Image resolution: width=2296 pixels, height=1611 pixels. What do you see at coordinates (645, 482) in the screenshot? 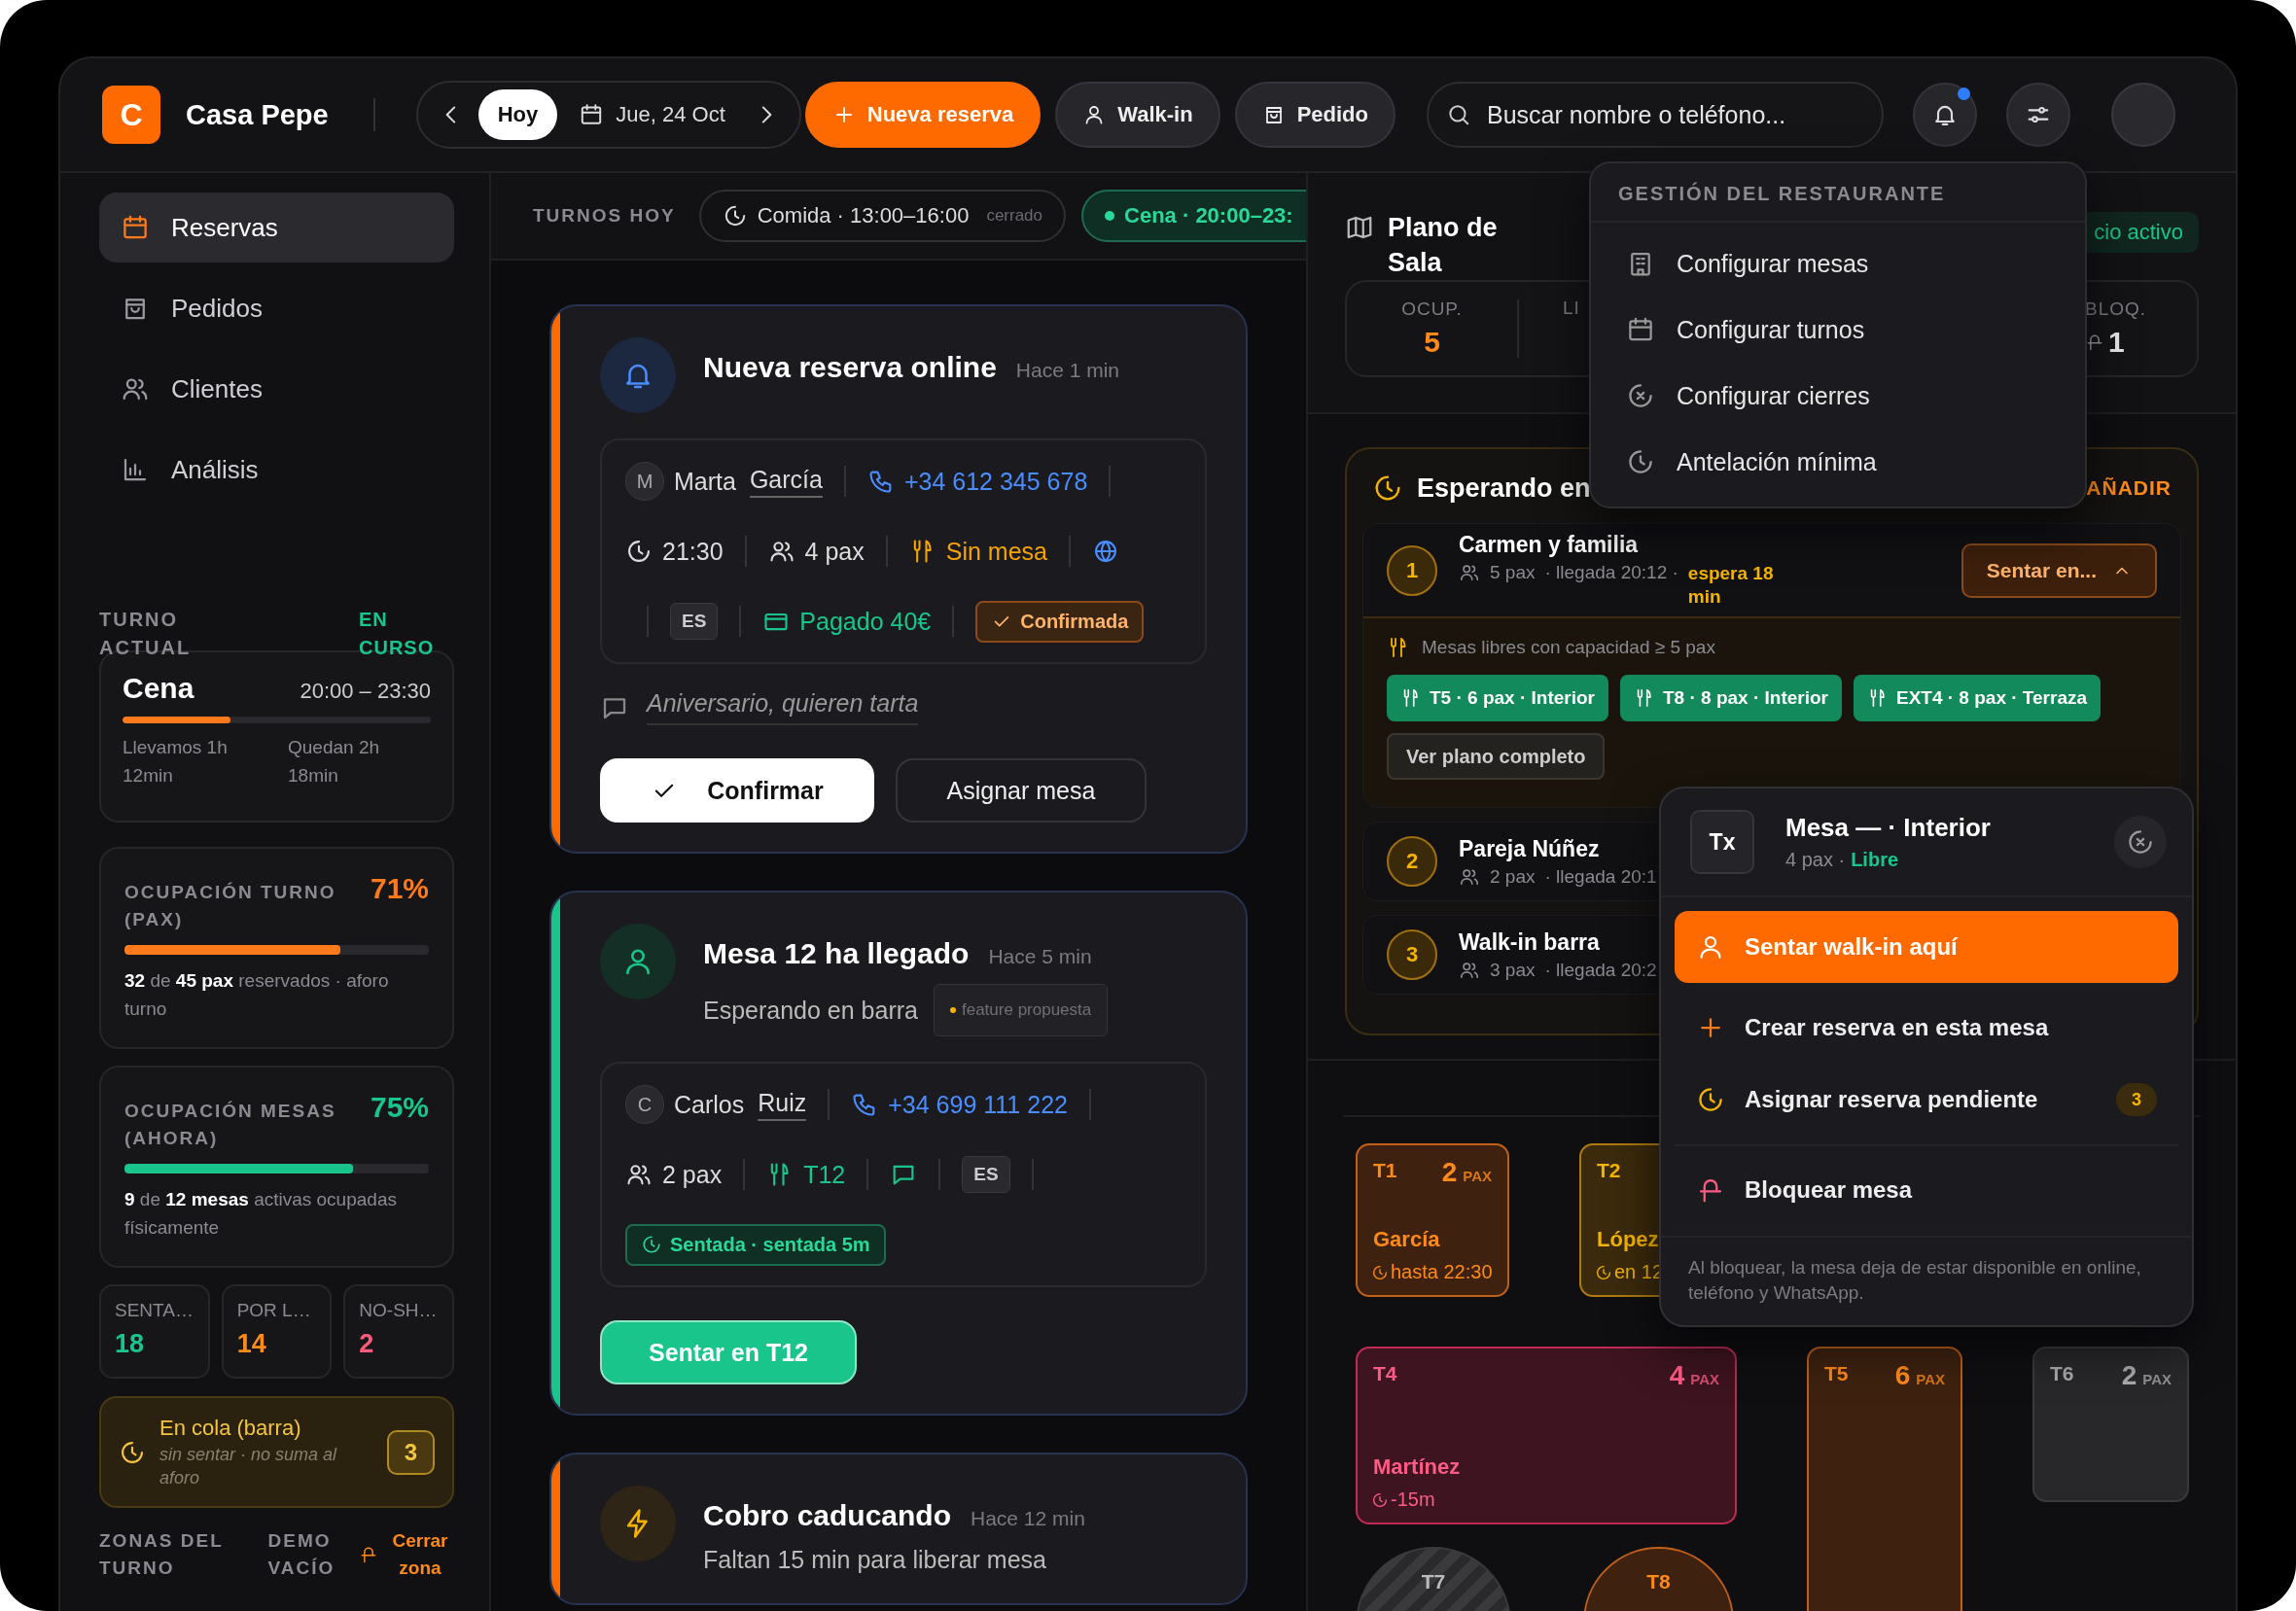
I see `initial-avatar: M` at bounding box center [645, 482].